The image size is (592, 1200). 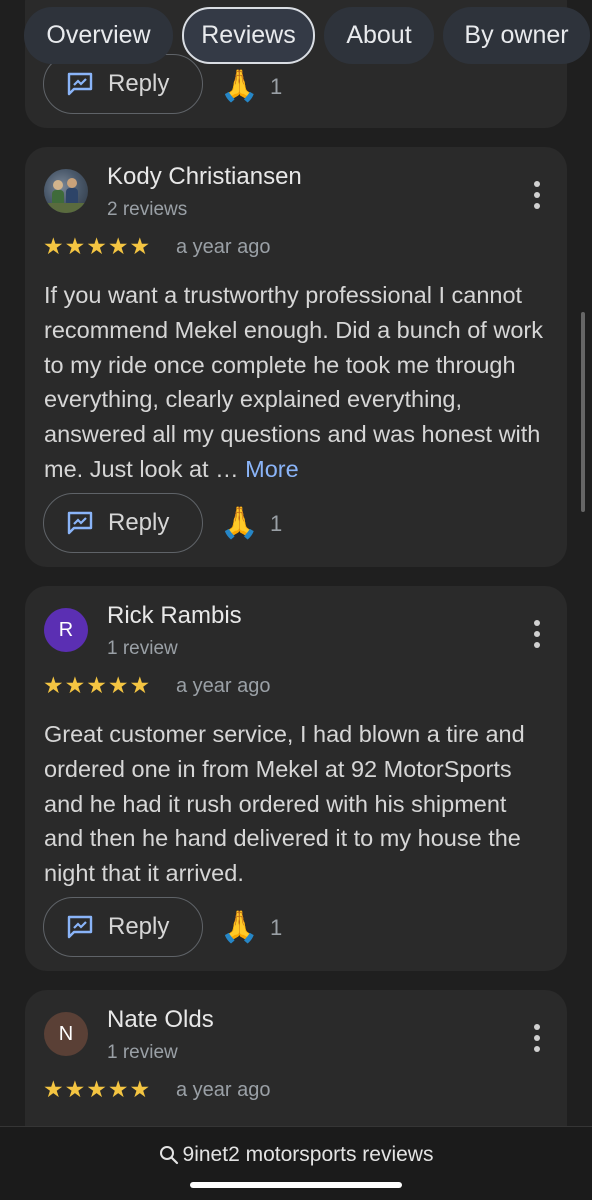 I want to click on home-indicator, so click(x=296, y=1185).